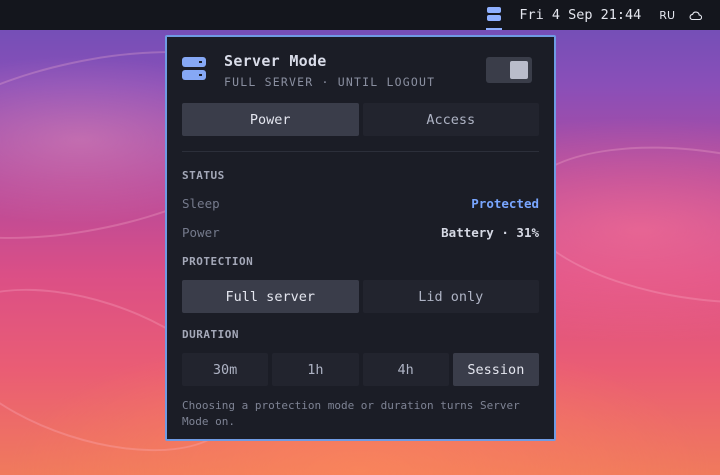 Image resolution: width=720 pixels, height=475 pixels. What do you see at coordinates (210, 334) in the screenshot?
I see `duration-section-label: DURATION` at bounding box center [210, 334].